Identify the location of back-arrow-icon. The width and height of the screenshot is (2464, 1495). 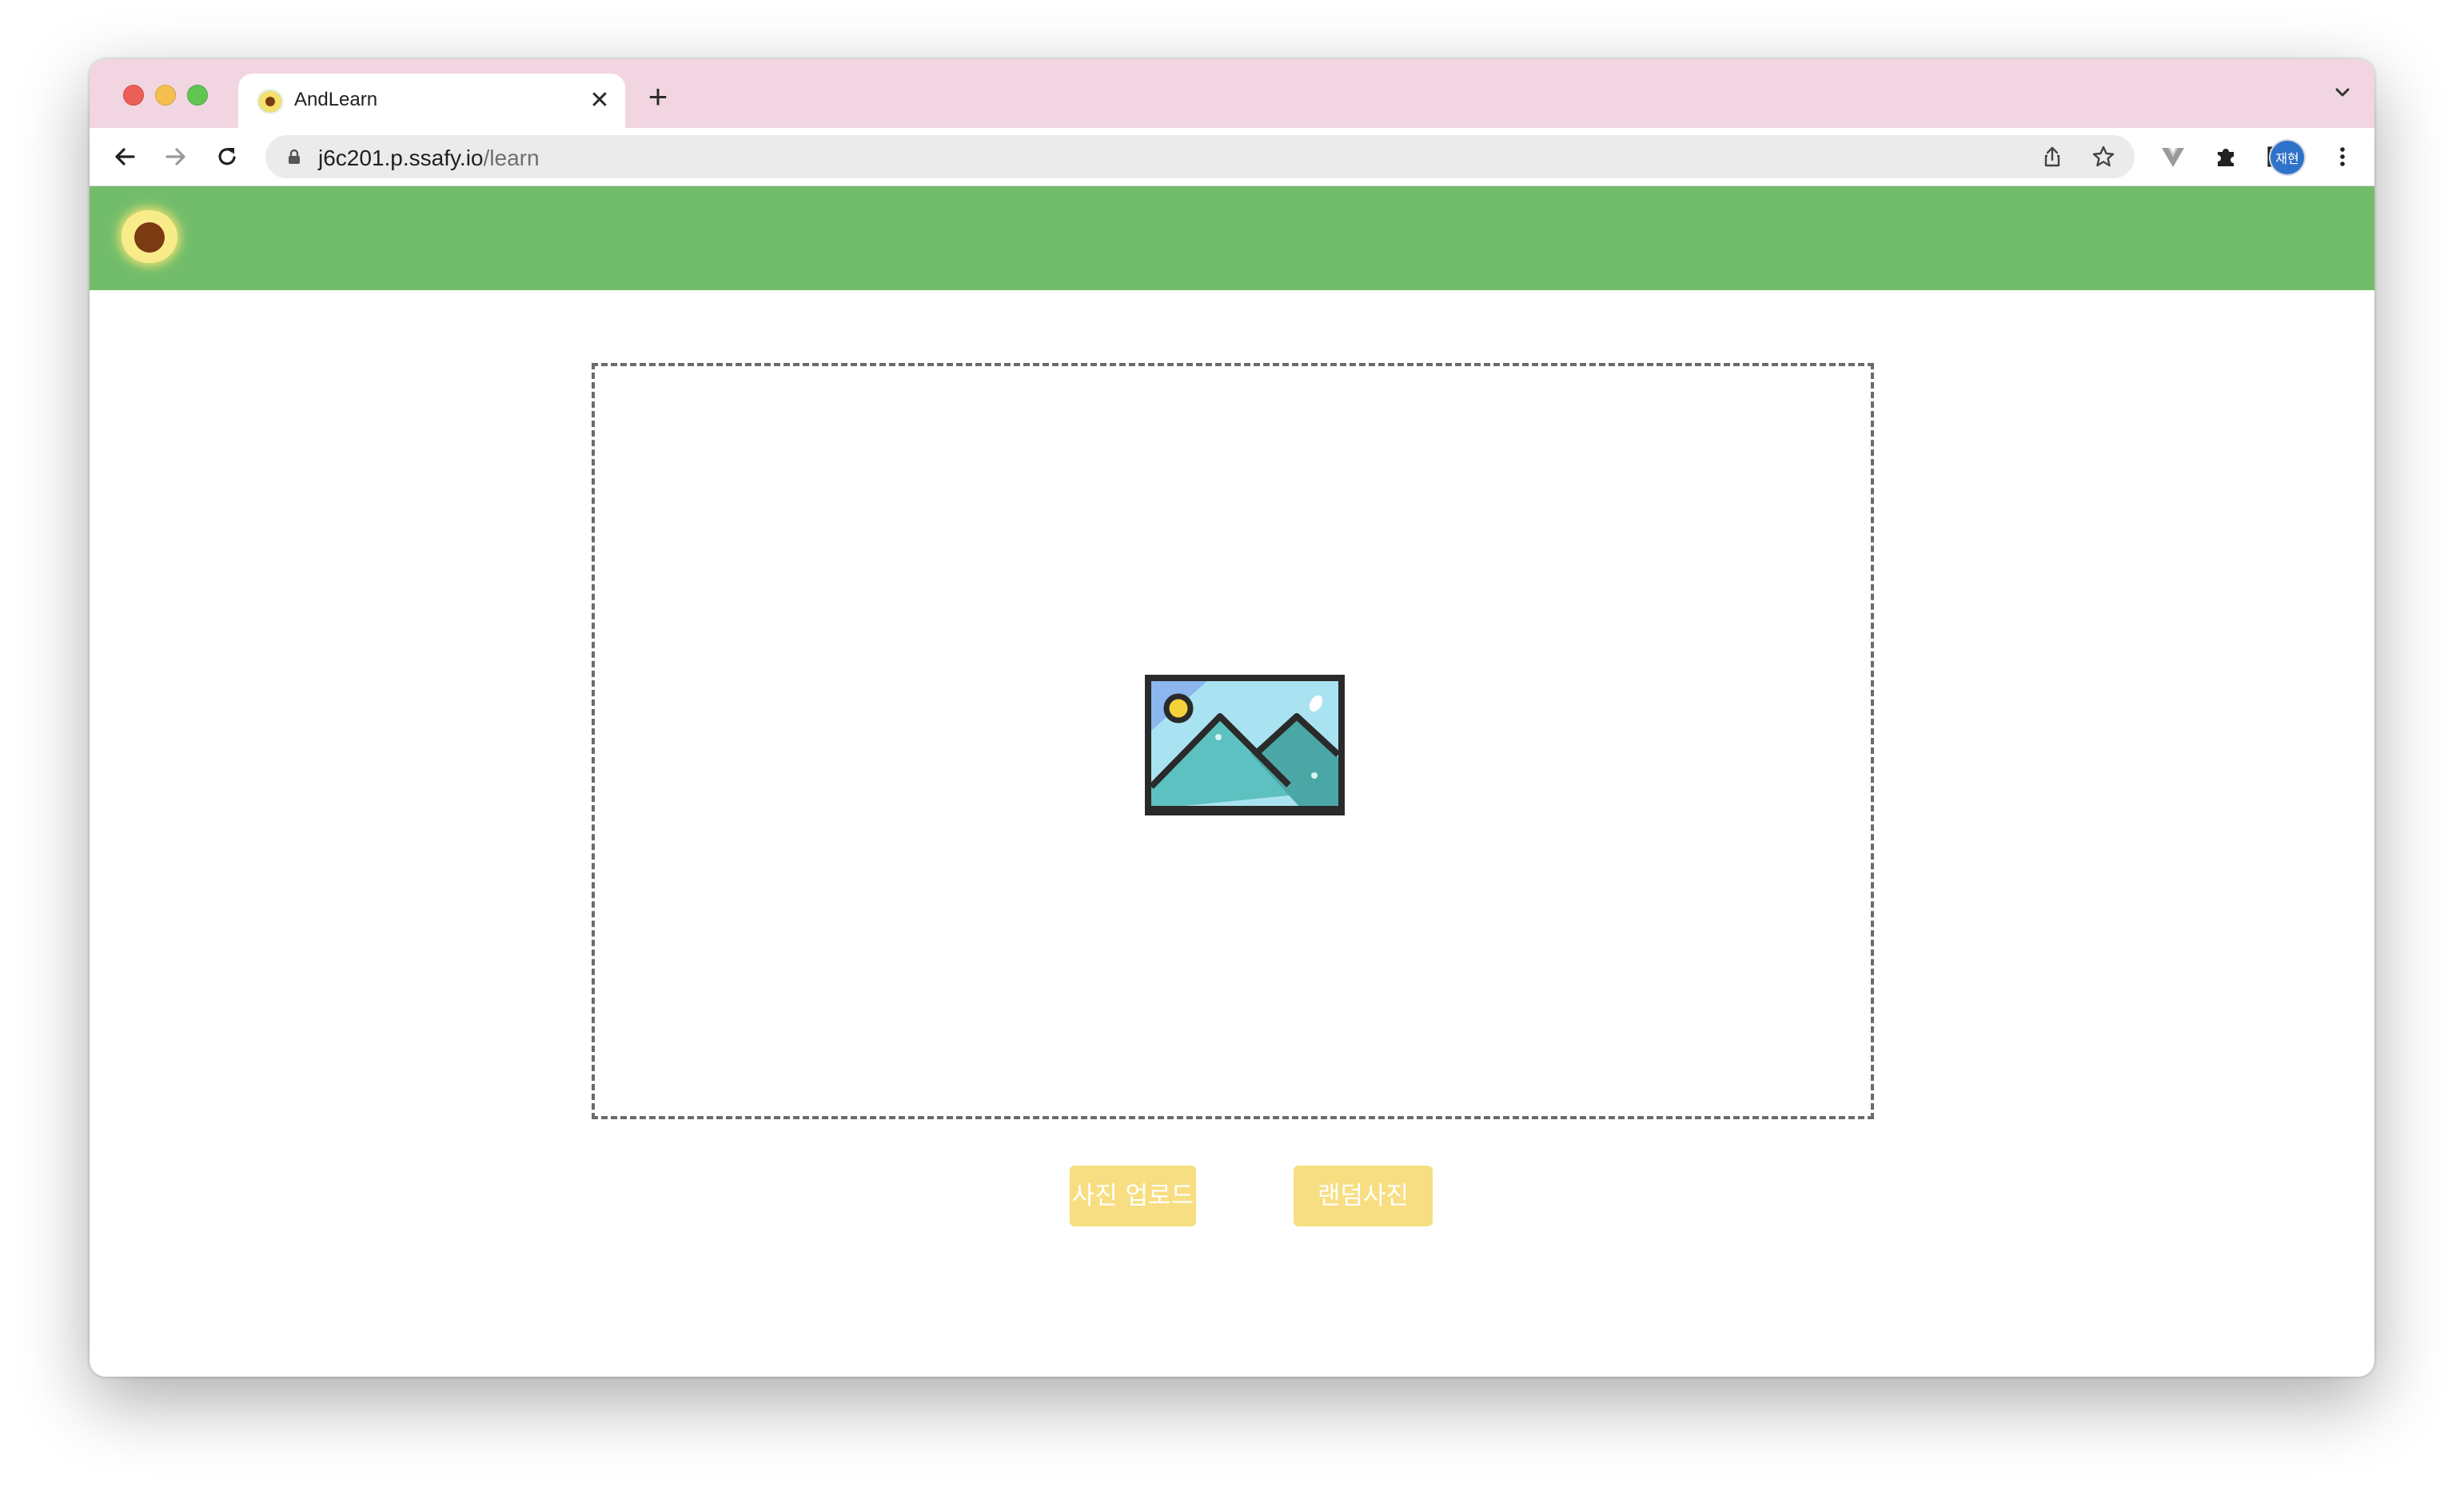
(125, 157).